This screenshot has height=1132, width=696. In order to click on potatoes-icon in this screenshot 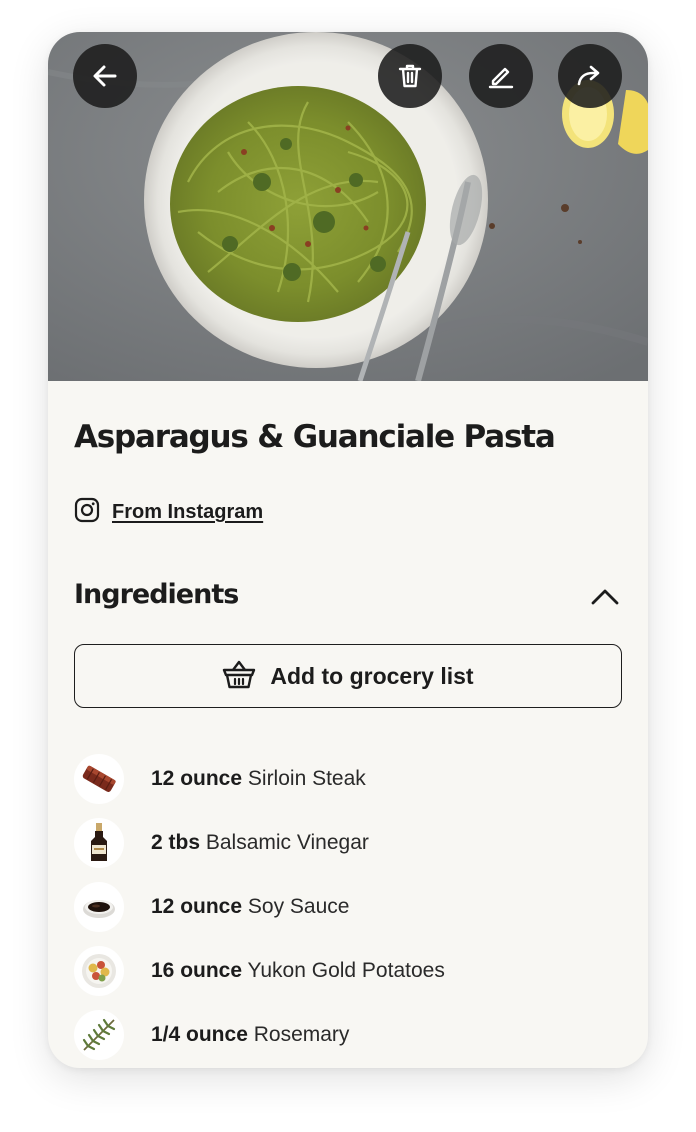, I will do `click(99, 971)`.